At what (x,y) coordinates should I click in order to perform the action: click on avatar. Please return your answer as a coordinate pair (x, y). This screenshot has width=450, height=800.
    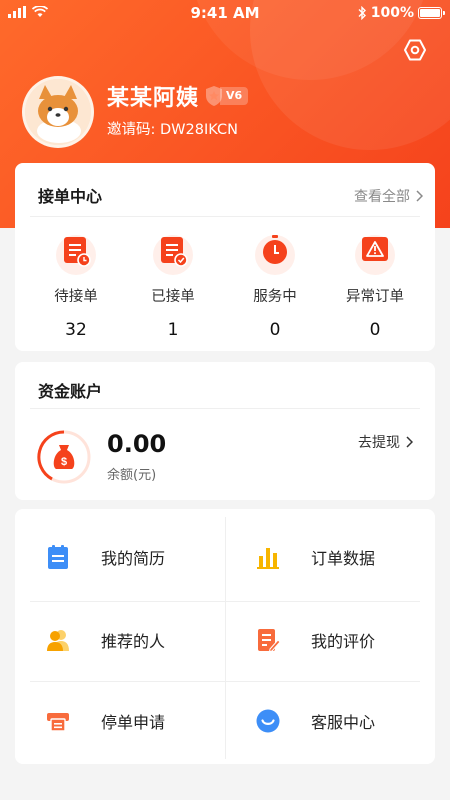
    Looking at the image, I should click on (58, 112).